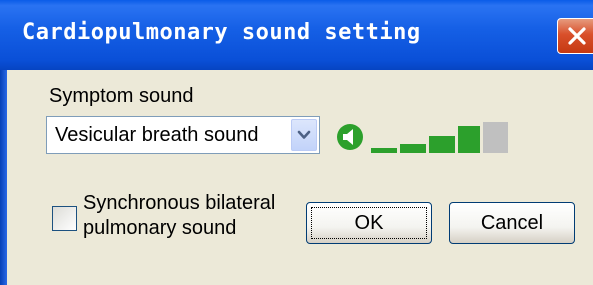  What do you see at coordinates (179, 215) in the screenshot?
I see `synchronous-bilateral-label: Synchronous bilateral pulmonary sound` at bounding box center [179, 215].